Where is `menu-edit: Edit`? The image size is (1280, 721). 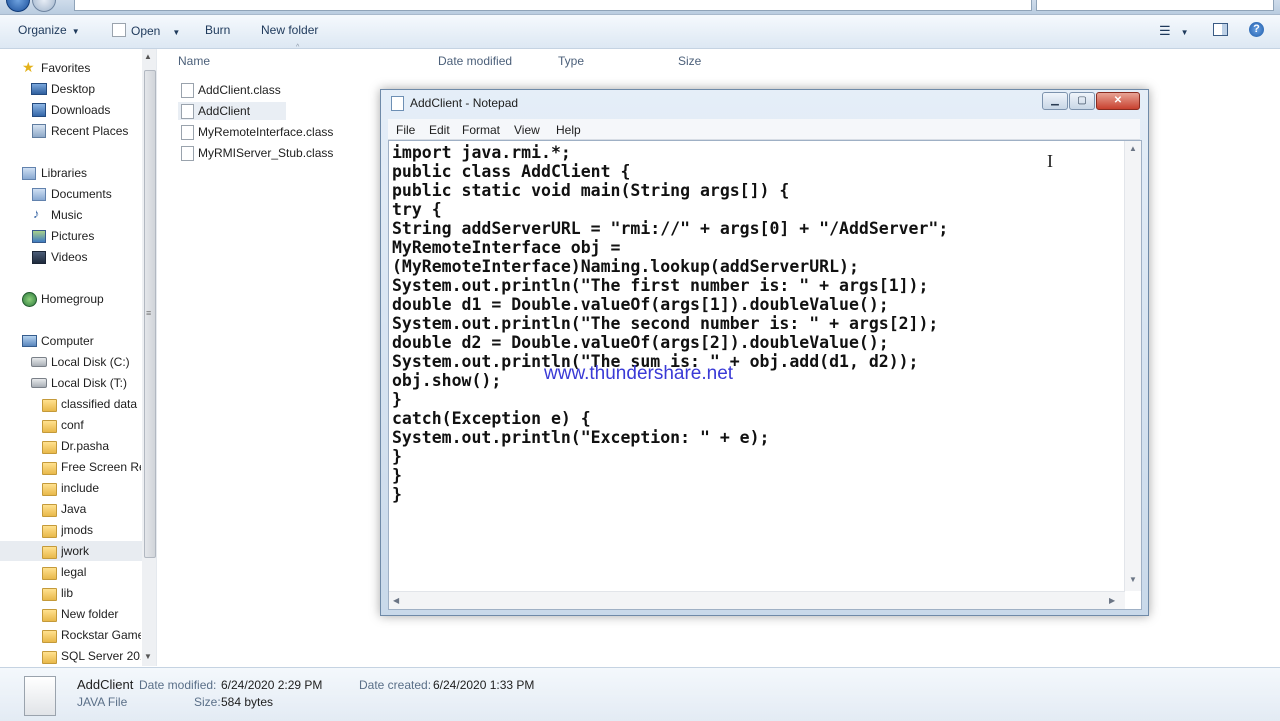 menu-edit: Edit is located at coordinates (439, 130).